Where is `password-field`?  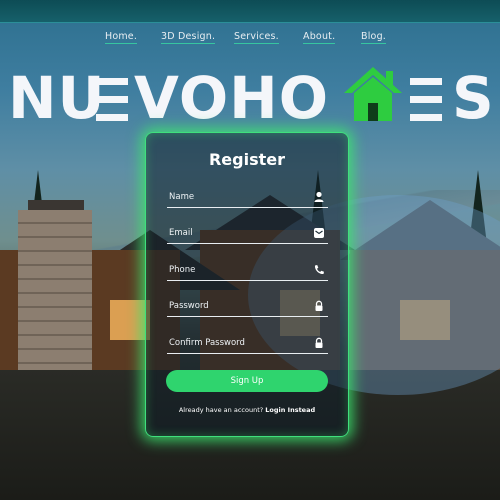
password-field is located at coordinates (247, 307).